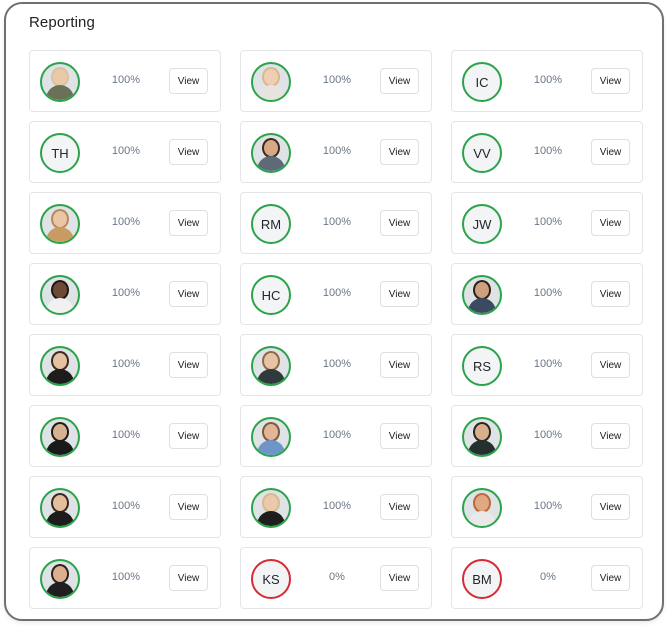  I want to click on avatar-initials: JW, so click(482, 224).